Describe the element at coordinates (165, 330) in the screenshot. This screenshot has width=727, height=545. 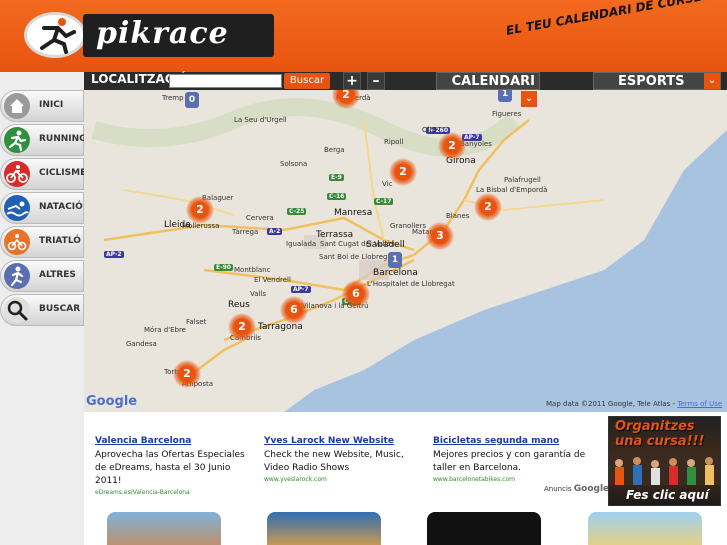
I see `map-place-label: Móra d'Ebre` at that location.